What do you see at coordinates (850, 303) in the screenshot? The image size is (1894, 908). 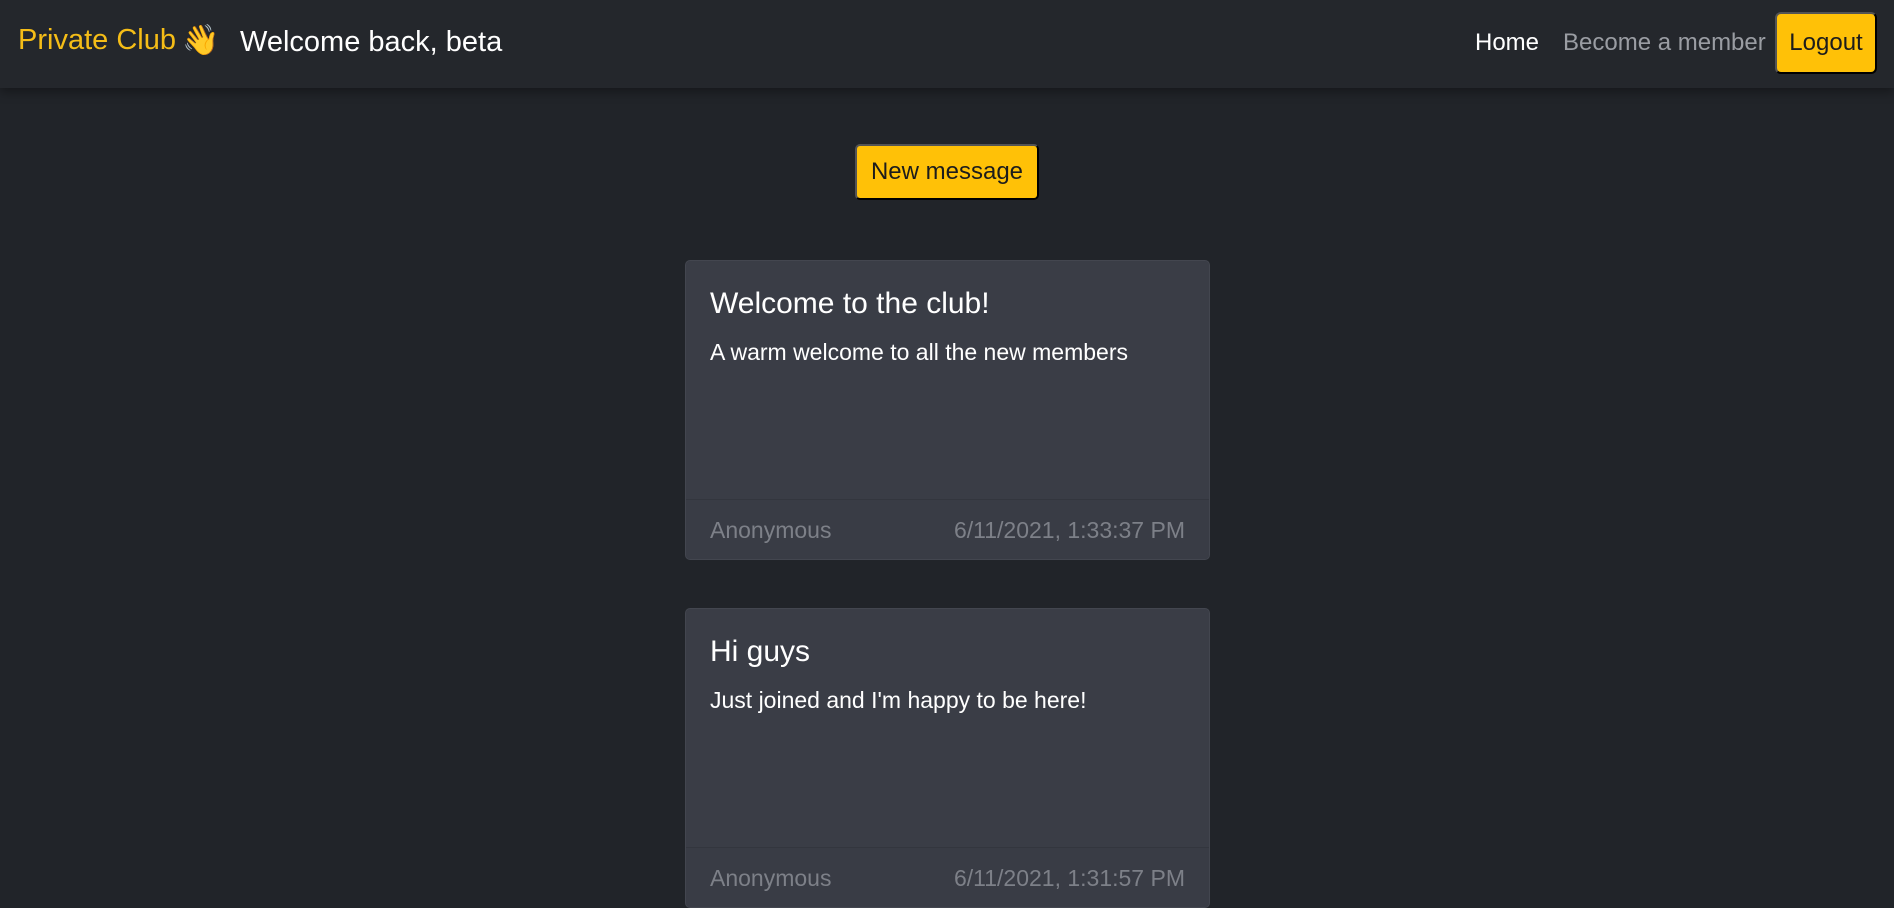 I see `message-title: Welcome to the club!` at bounding box center [850, 303].